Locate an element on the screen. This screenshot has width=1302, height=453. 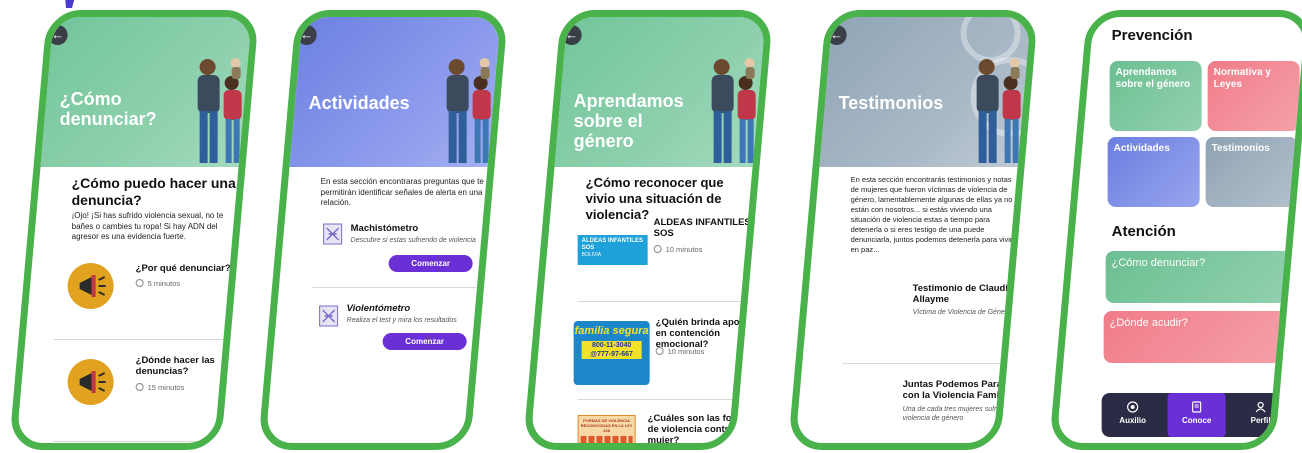
tile-aprendamos: Aprendamos sobre el género is located at coordinates (1155, 96).